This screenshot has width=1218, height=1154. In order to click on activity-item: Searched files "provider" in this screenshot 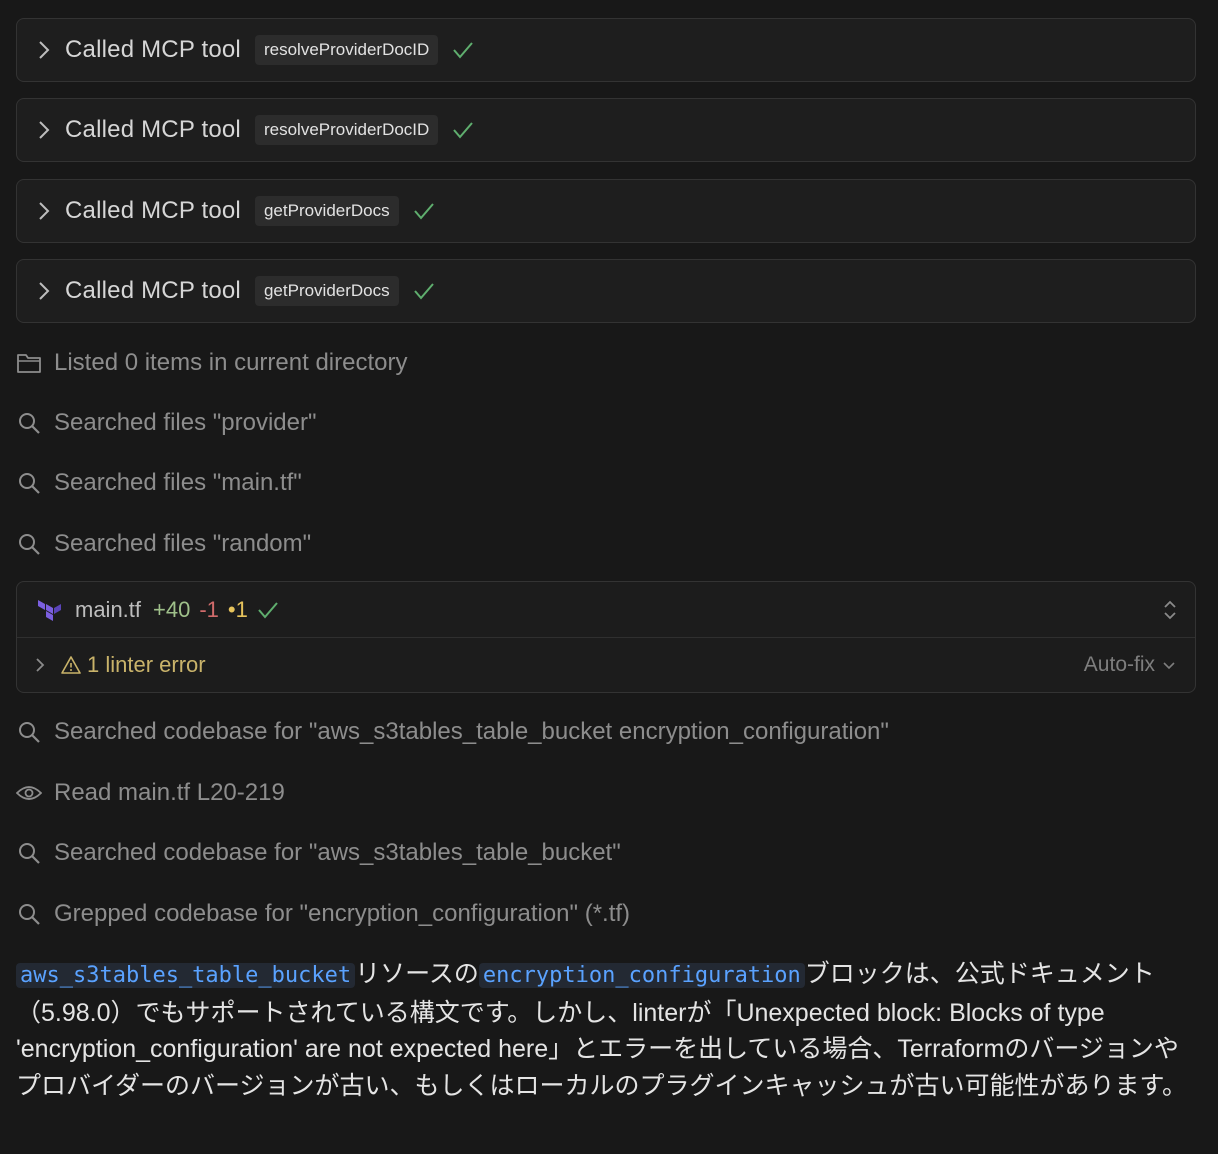, I will do `click(166, 423)`.